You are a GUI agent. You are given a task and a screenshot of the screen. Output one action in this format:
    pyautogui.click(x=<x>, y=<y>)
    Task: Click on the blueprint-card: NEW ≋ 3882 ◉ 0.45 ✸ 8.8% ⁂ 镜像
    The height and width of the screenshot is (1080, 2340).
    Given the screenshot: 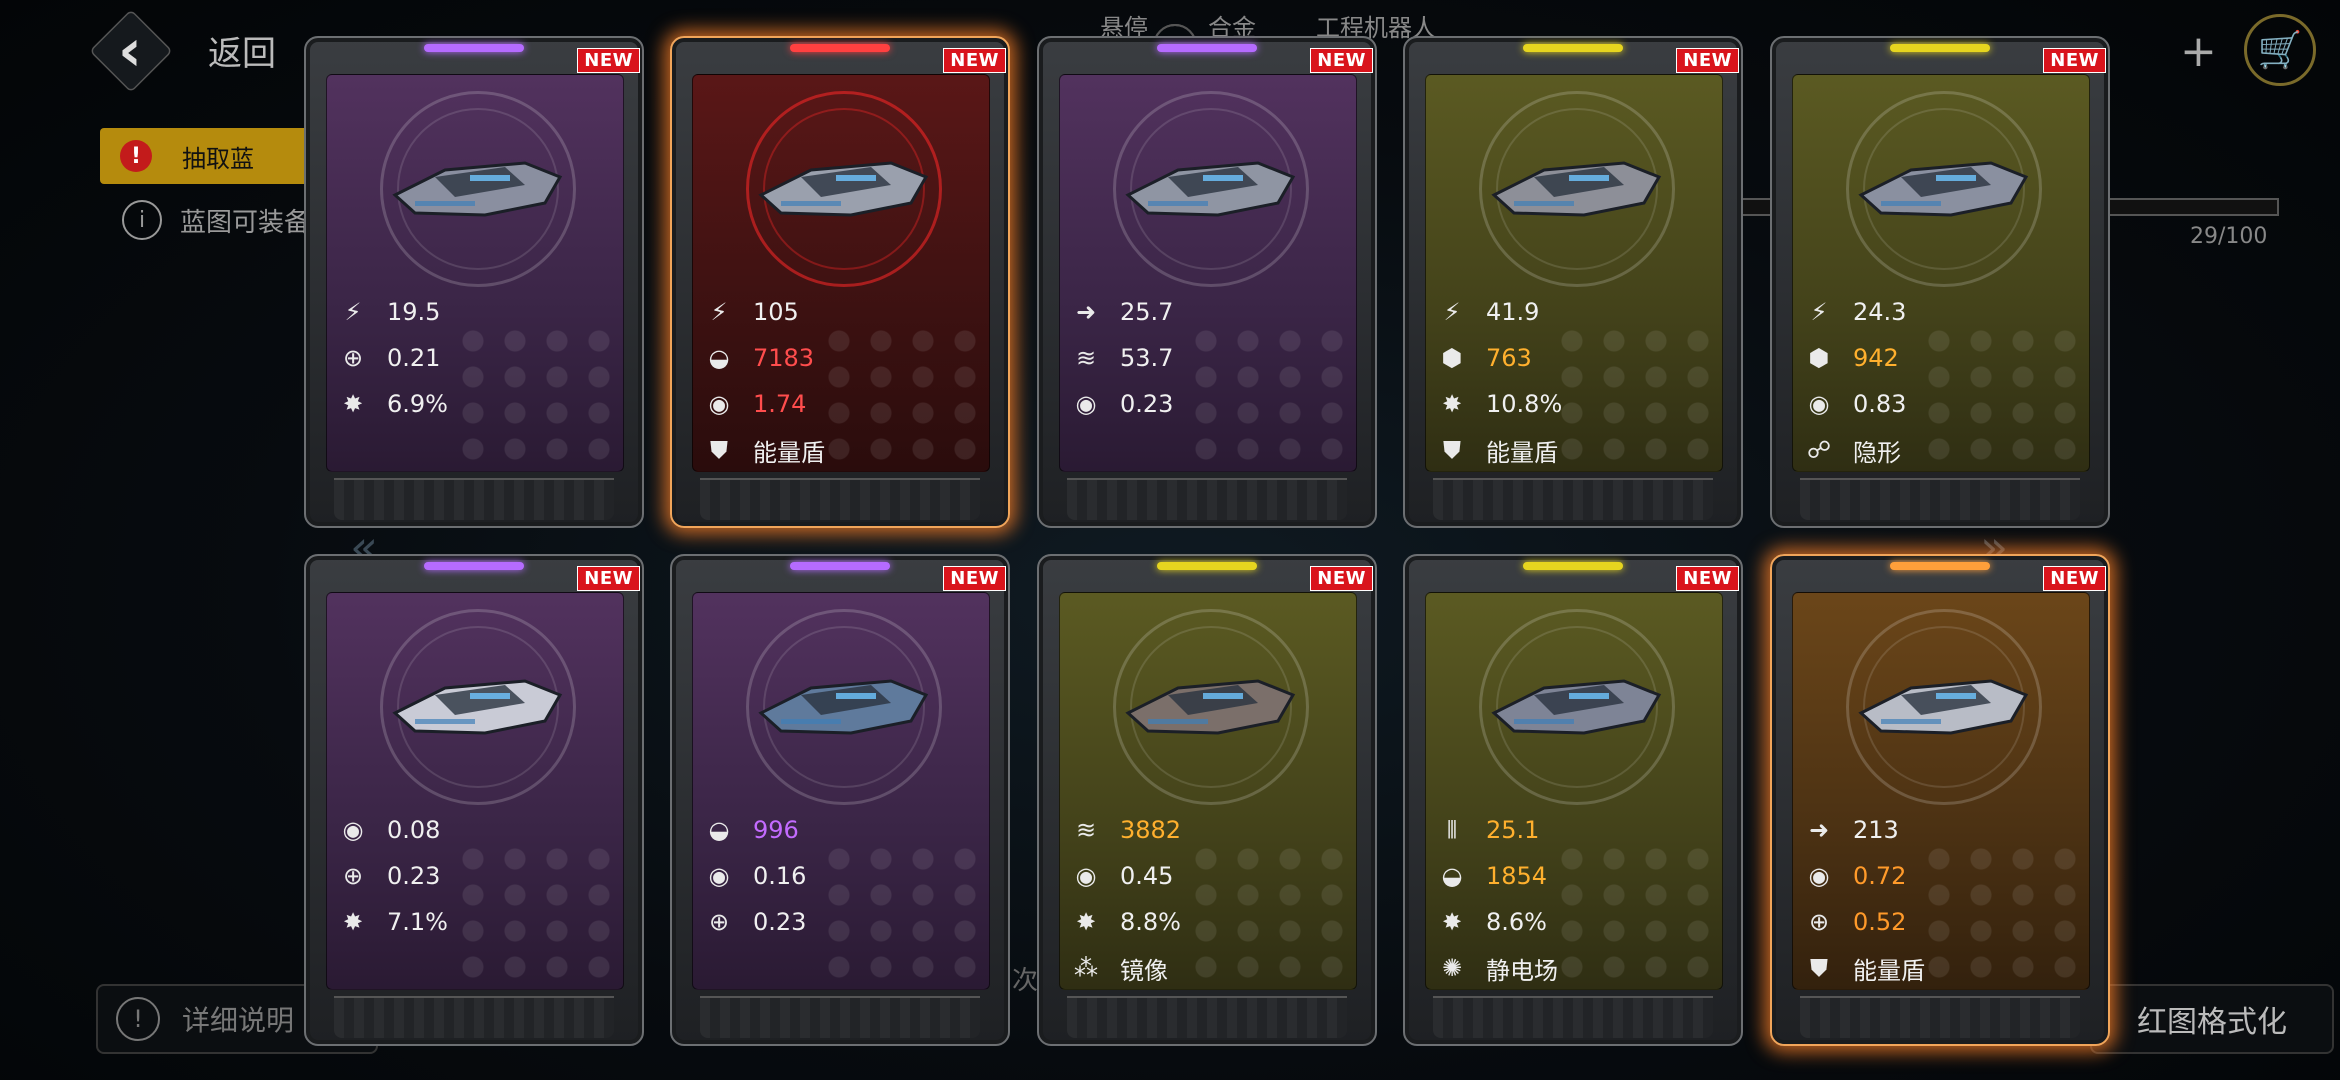 What is the action you would take?
    pyautogui.click(x=1207, y=800)
    